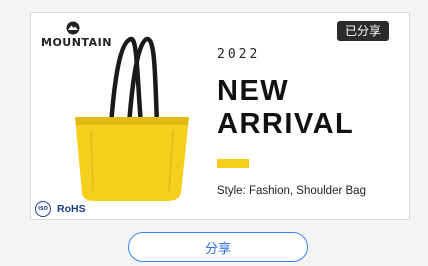 Image resolution: width=428 pixels, height=266 pixels. What do you see at coordinates (362, 31) in the screenshot?
I see `shared-badge: 已分享` at bounding box center [362, 31].